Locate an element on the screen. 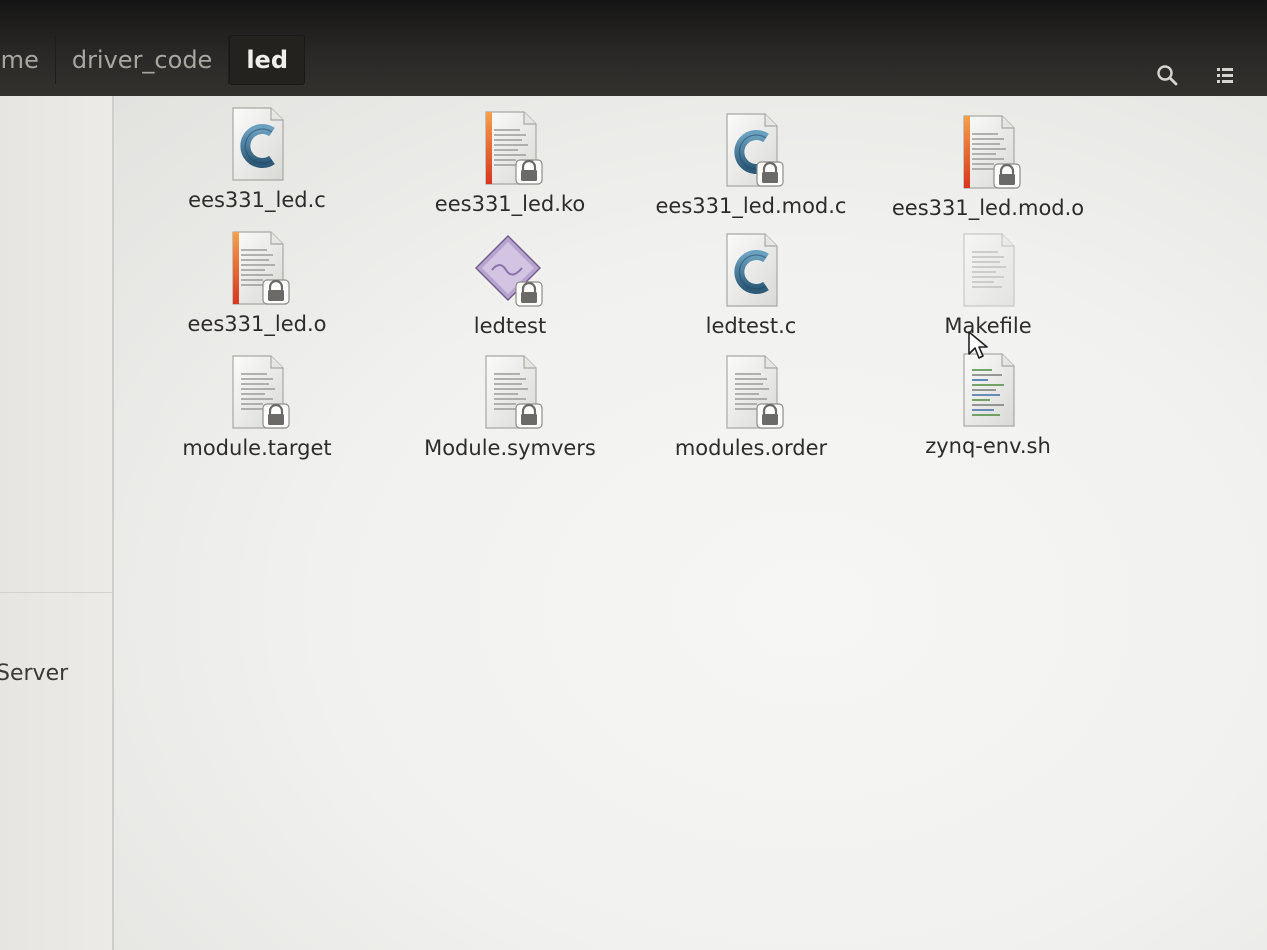 This screenshot has height=950, width=1267. file-name: ees331_led.mod.o is located at coordinates (988, 208).